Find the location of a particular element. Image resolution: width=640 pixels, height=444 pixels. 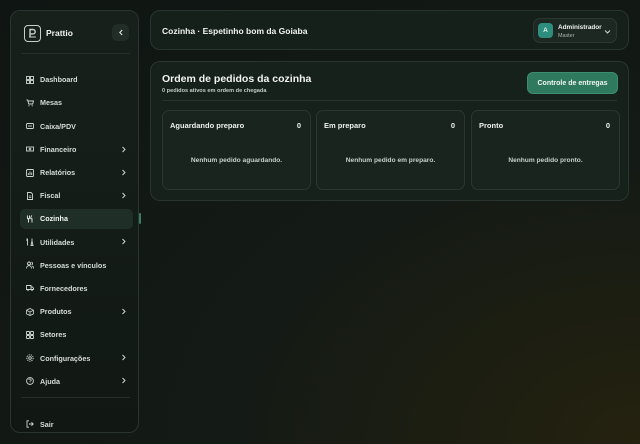

collapse-sidebar-button is located at coordinates (120, 32).